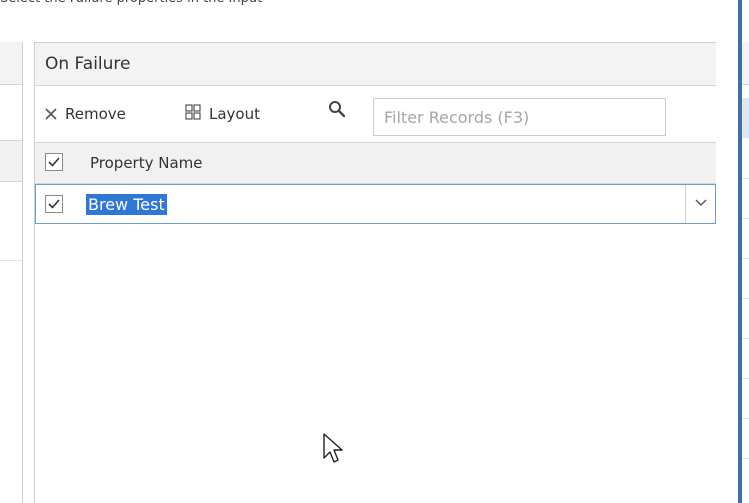  Describe the element at coordinates (11, 161) in the screenshot. I see `left-panel-column-header` at that location.